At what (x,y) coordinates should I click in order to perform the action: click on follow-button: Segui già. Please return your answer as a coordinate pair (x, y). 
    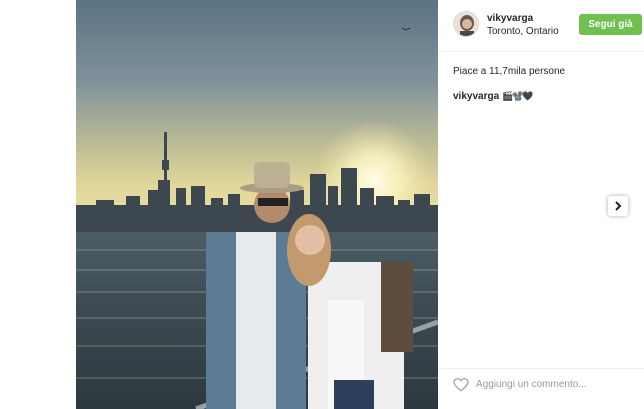
    Looking at the image, I should click on (610, 24).